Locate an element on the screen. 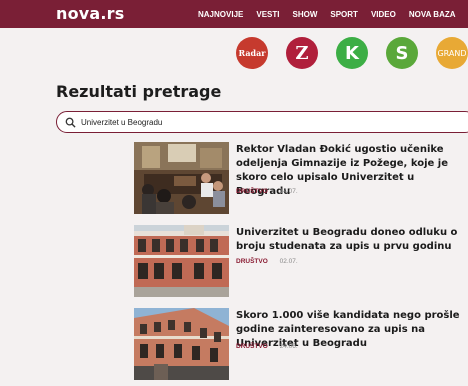 This screenshot has height=386, width=468. brand-sport-link: S is located at coordinates (402, 53).